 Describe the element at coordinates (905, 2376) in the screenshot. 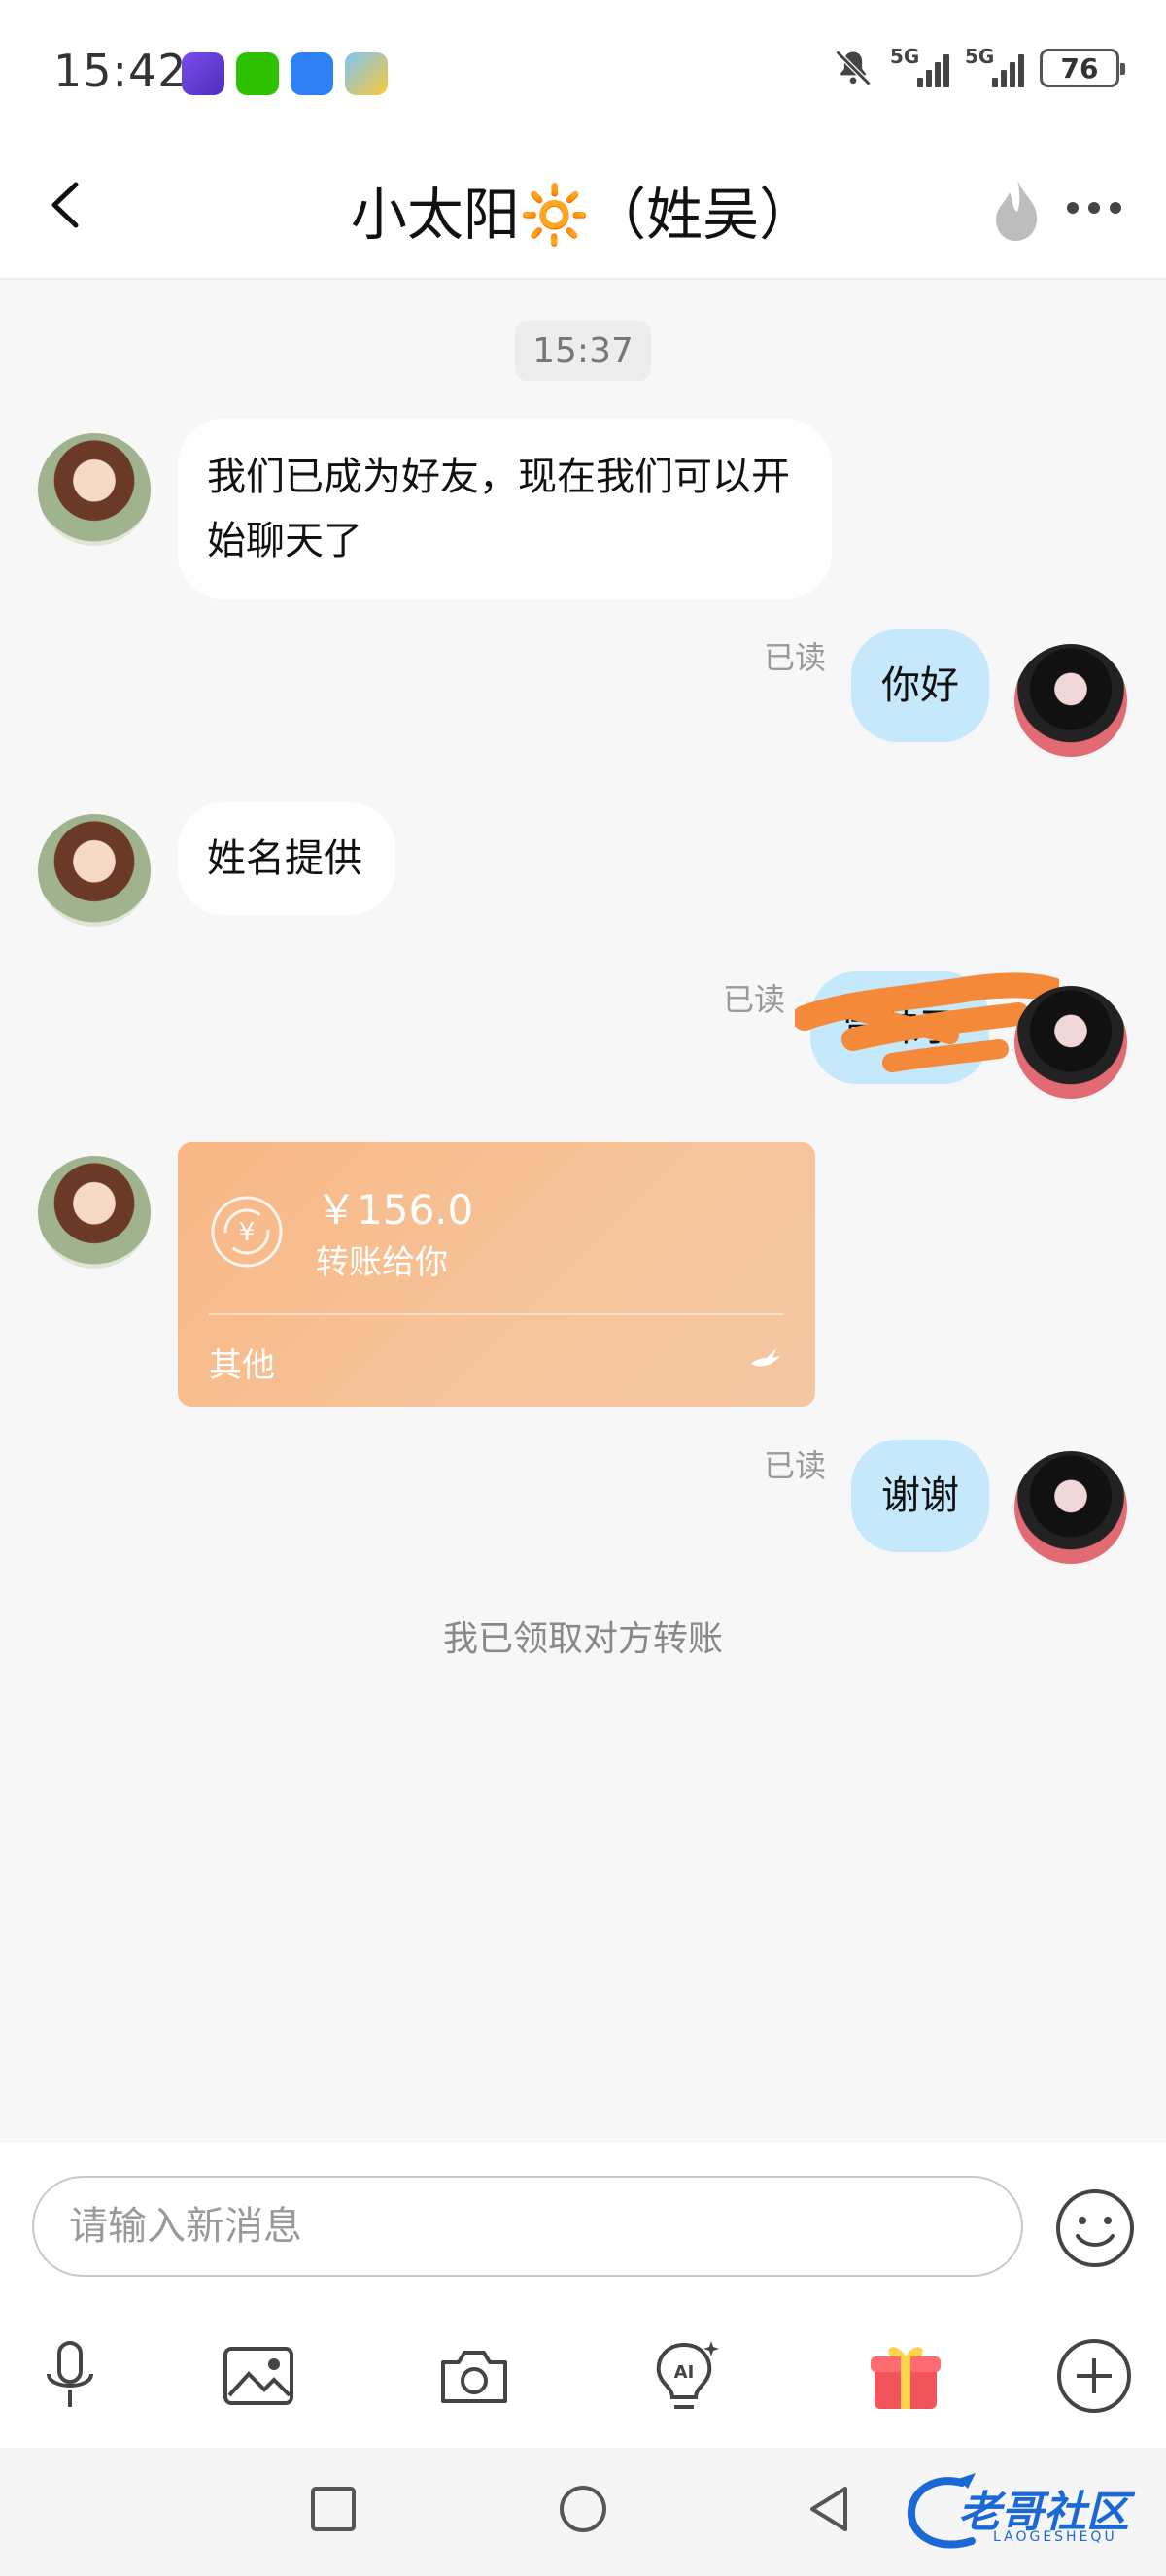

I see `gift-icon` at that location.